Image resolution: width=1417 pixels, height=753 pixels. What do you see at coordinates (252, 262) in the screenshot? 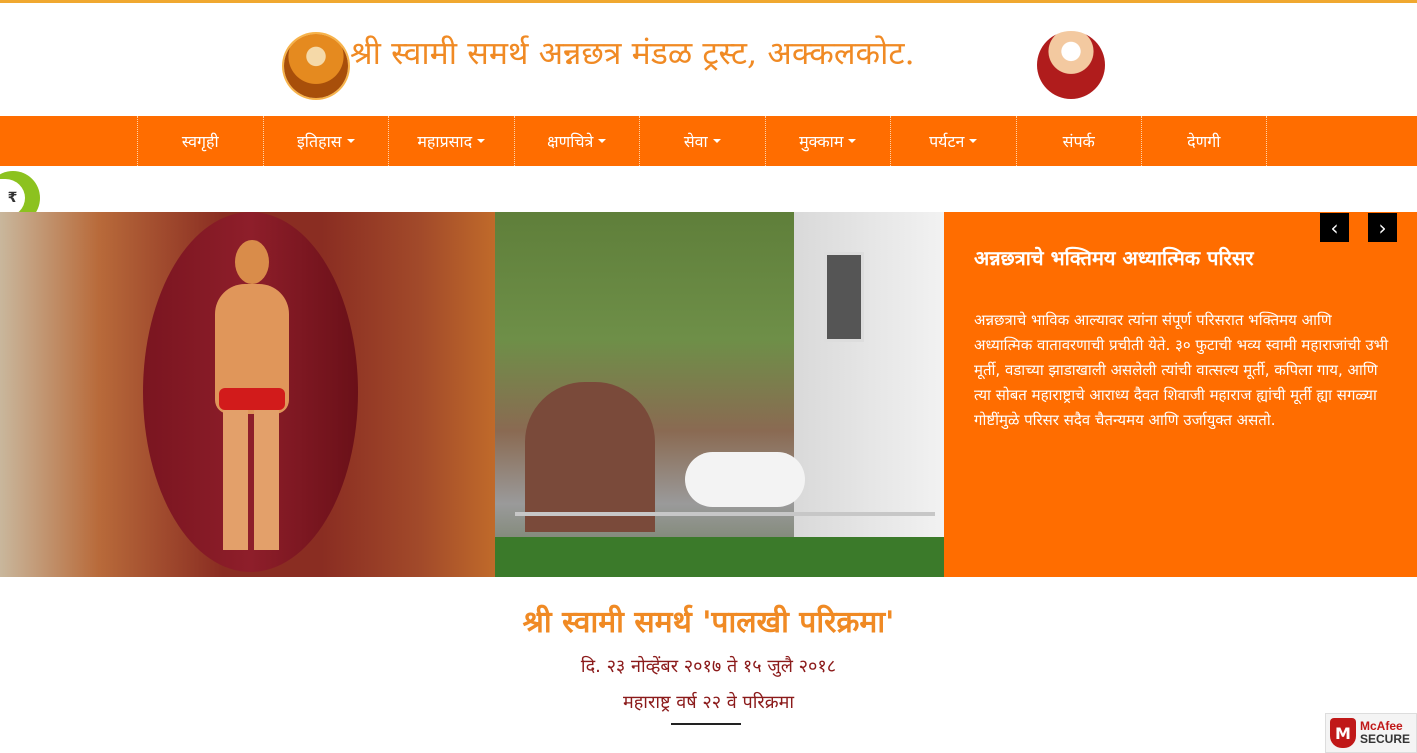
I see `statue-head` at bounding box center [252, 262].